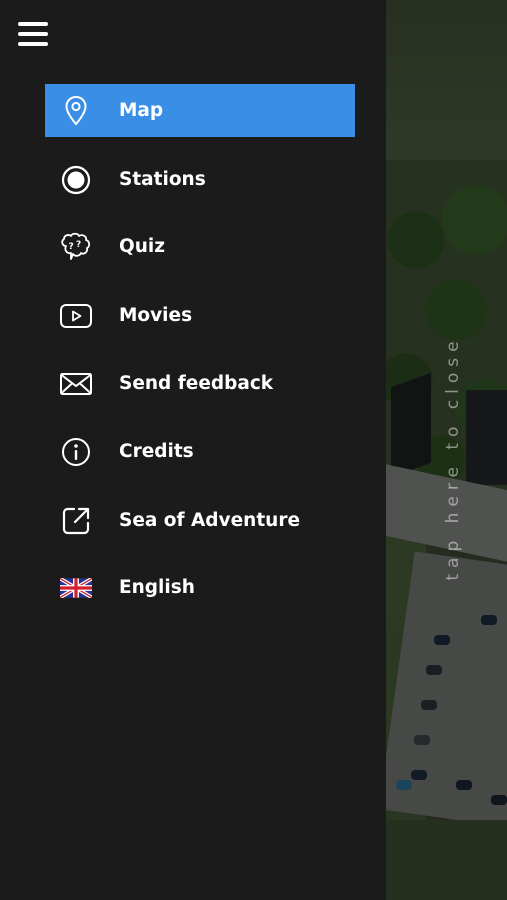  What do you see at coordinates (196, 383) in the screenshot?
I see `menu-item-label: Send feedback` at bounding box center [196, 383].